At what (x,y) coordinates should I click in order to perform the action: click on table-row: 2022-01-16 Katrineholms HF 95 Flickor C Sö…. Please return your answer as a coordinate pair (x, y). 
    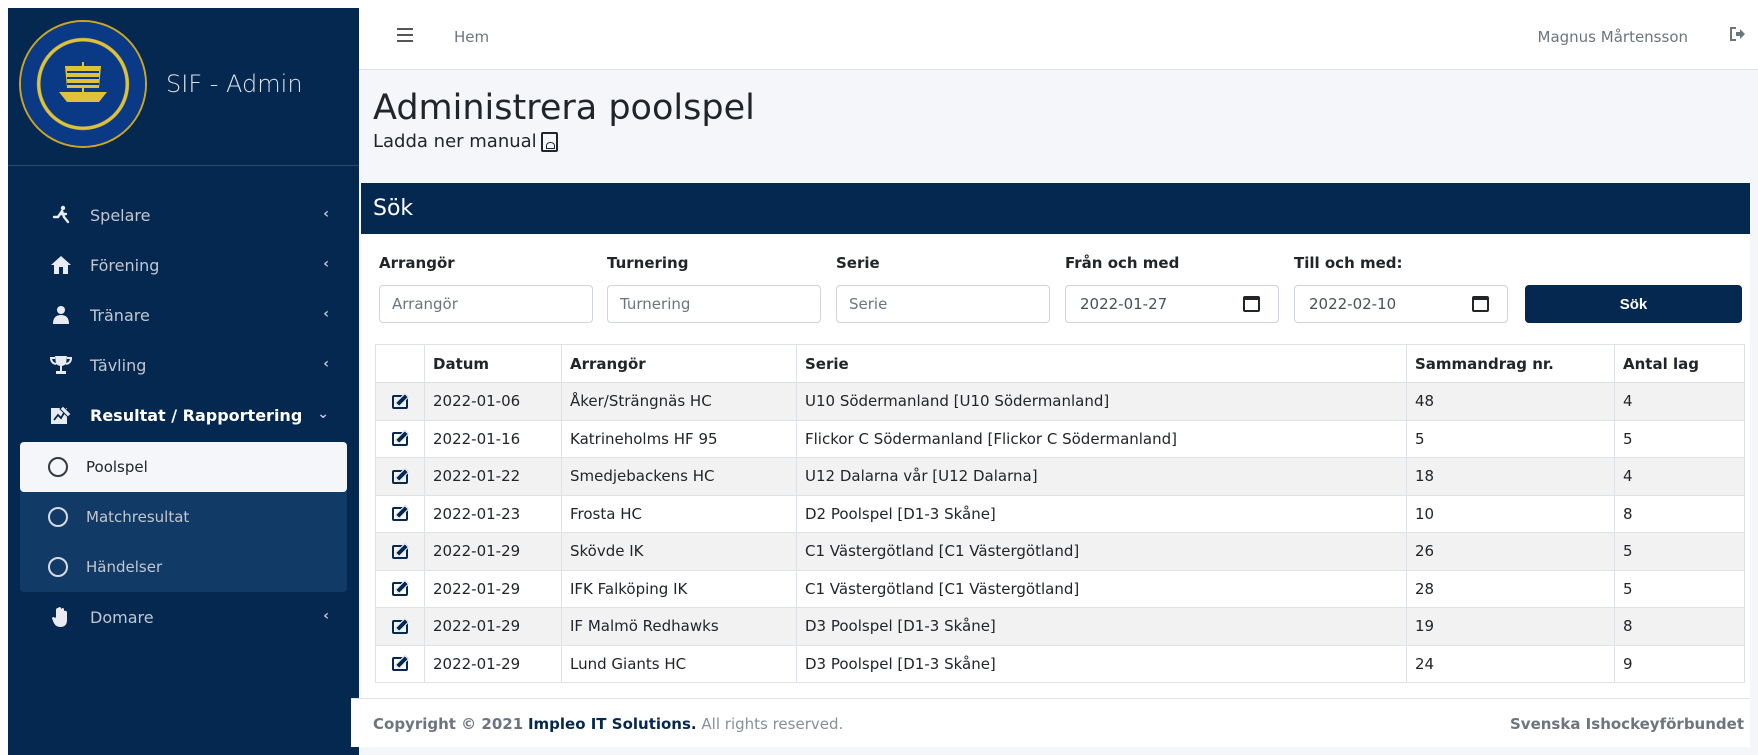
    Looking at the image, I should click on (1060, 438).